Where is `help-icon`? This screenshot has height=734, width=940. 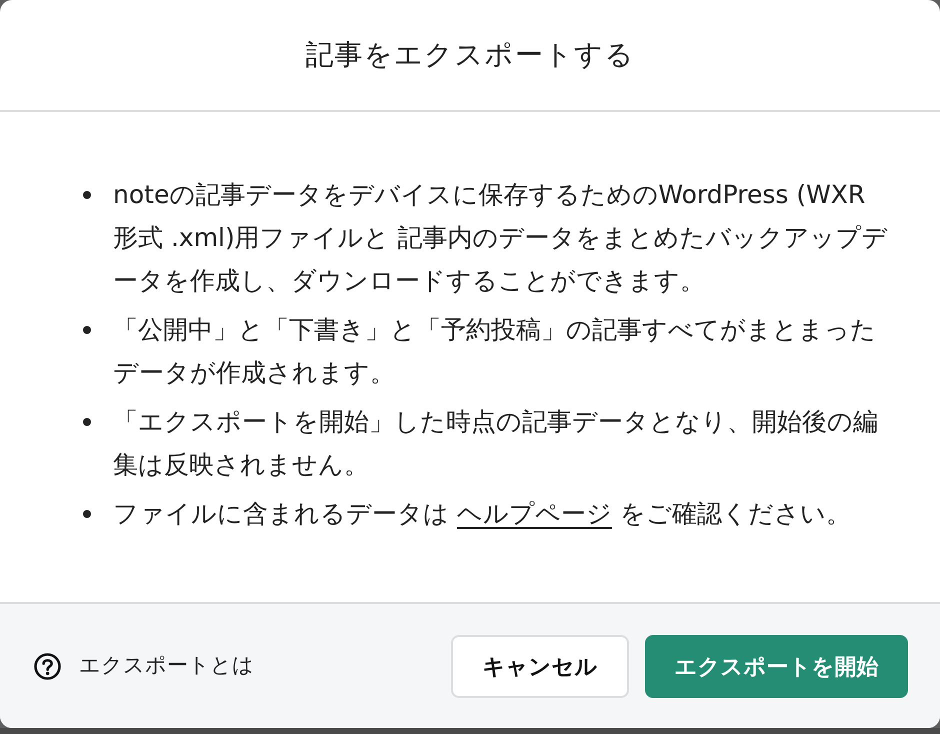 help-icon is located at coordinates (47, 666).